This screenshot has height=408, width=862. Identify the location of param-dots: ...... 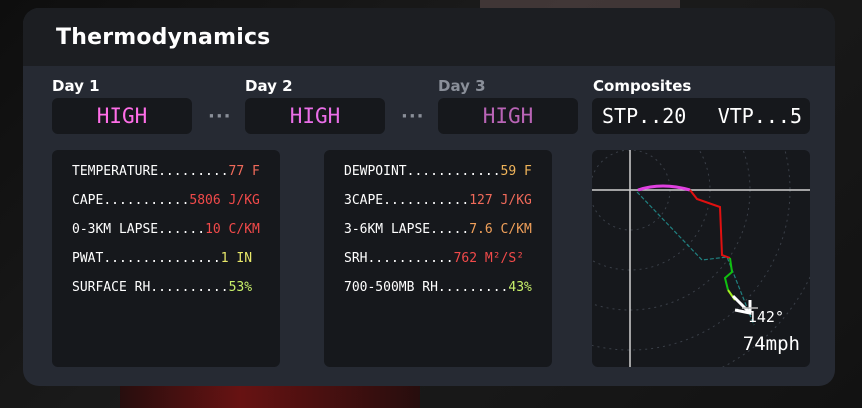
(450, 229).